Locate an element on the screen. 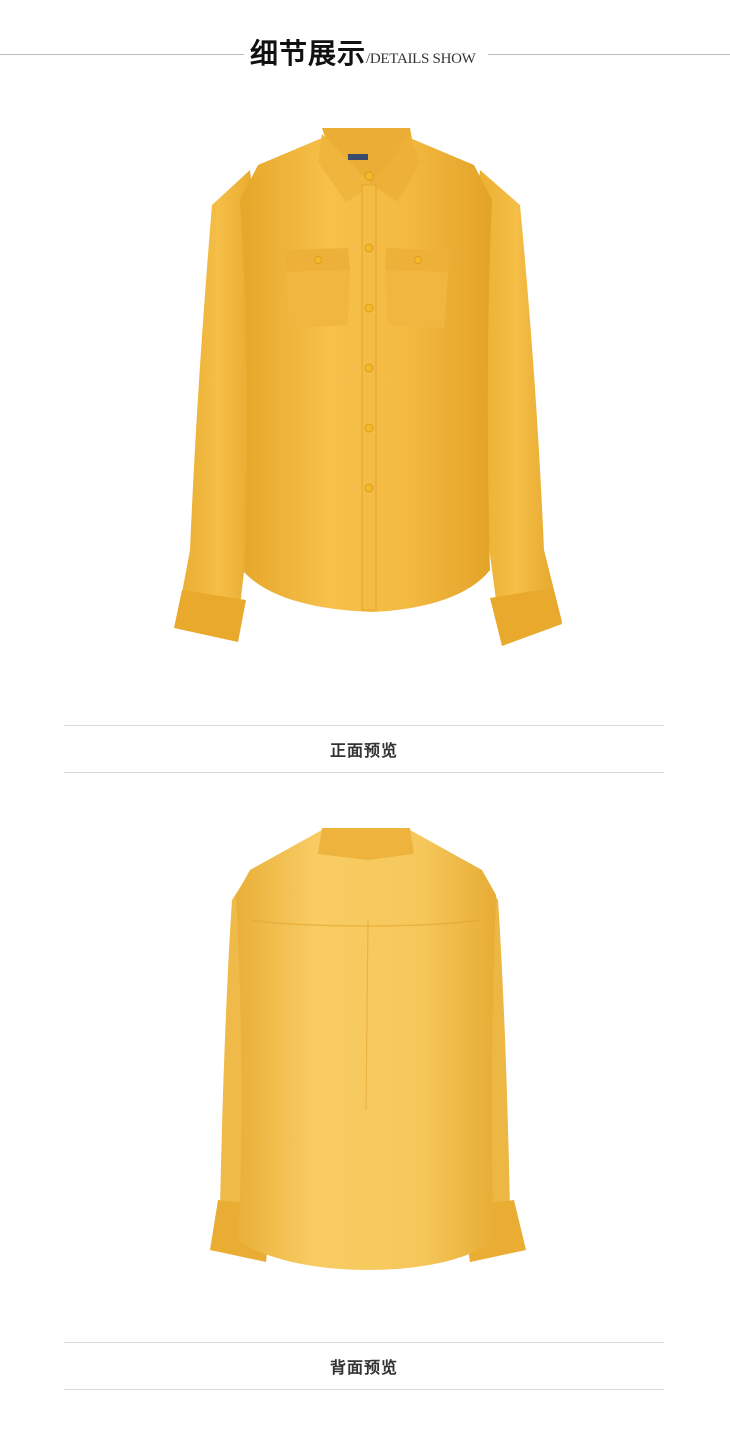  header-title-en: /DETAILS SHOW is located at coordinates (421, 59).